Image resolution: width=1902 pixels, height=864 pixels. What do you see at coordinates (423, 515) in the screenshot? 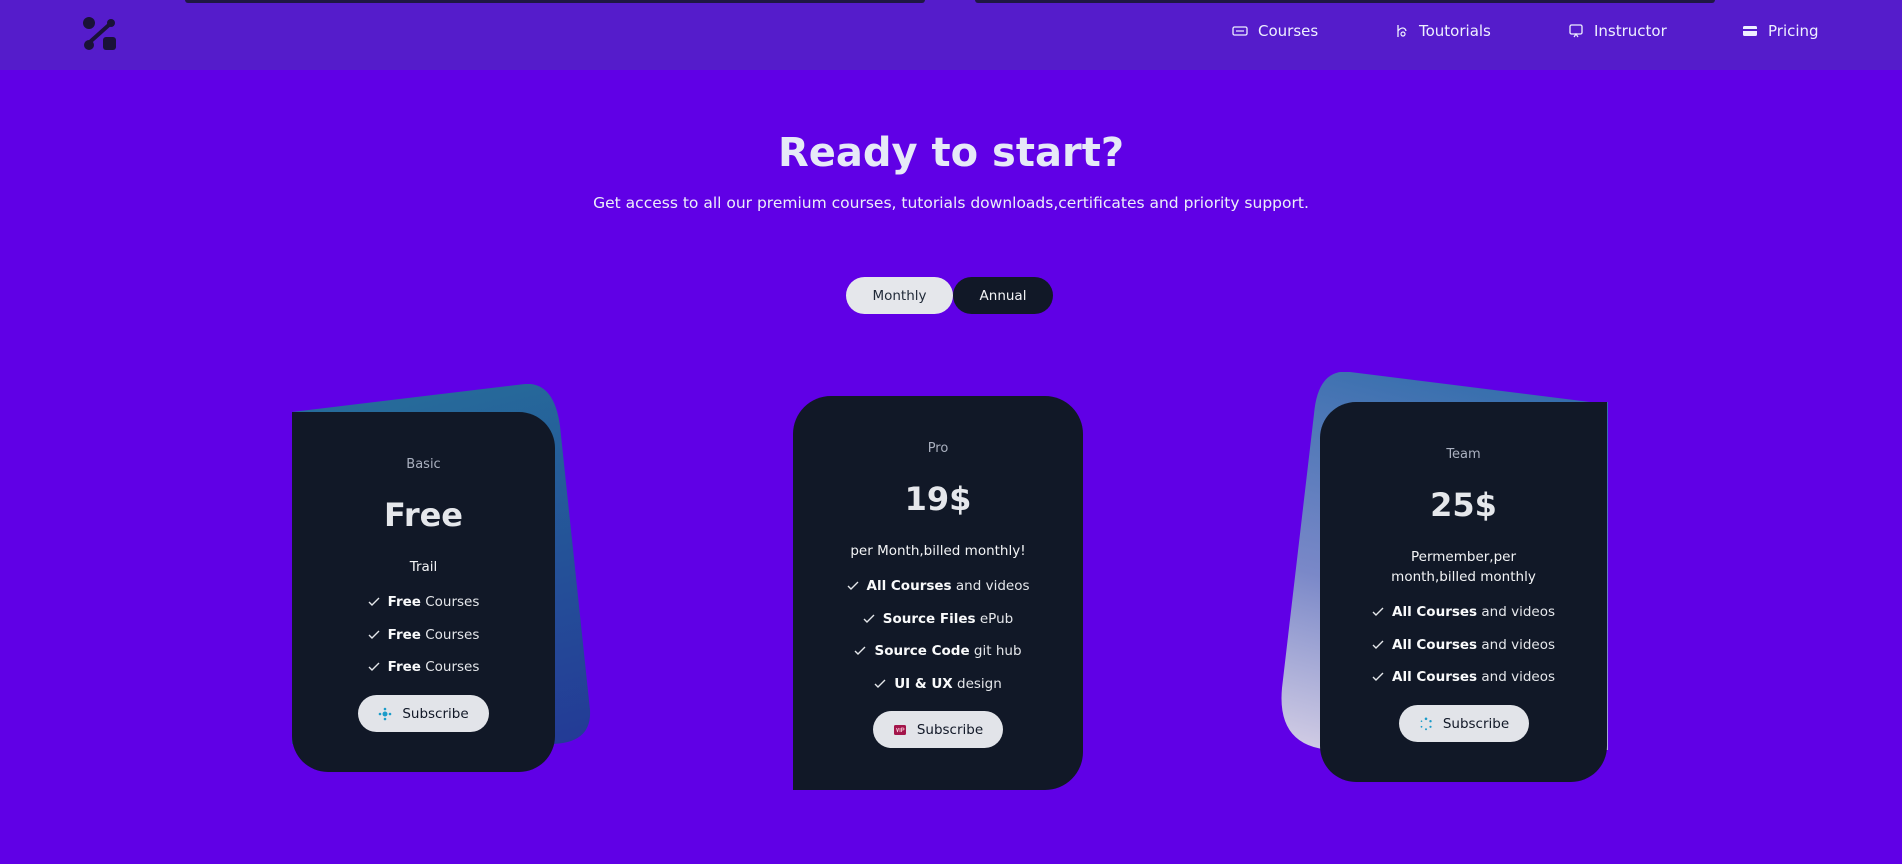
I see `plan-price: Free` at bounding box center [423, 515].